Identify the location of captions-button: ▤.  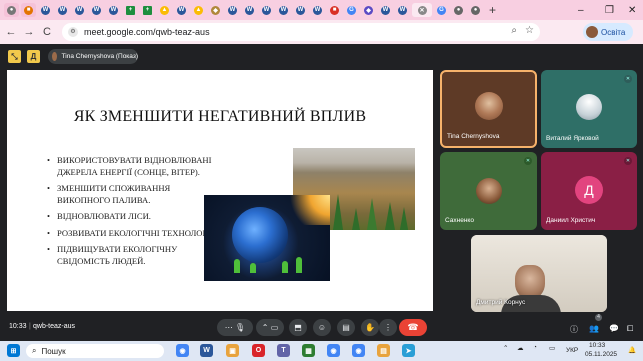
(346, 327).